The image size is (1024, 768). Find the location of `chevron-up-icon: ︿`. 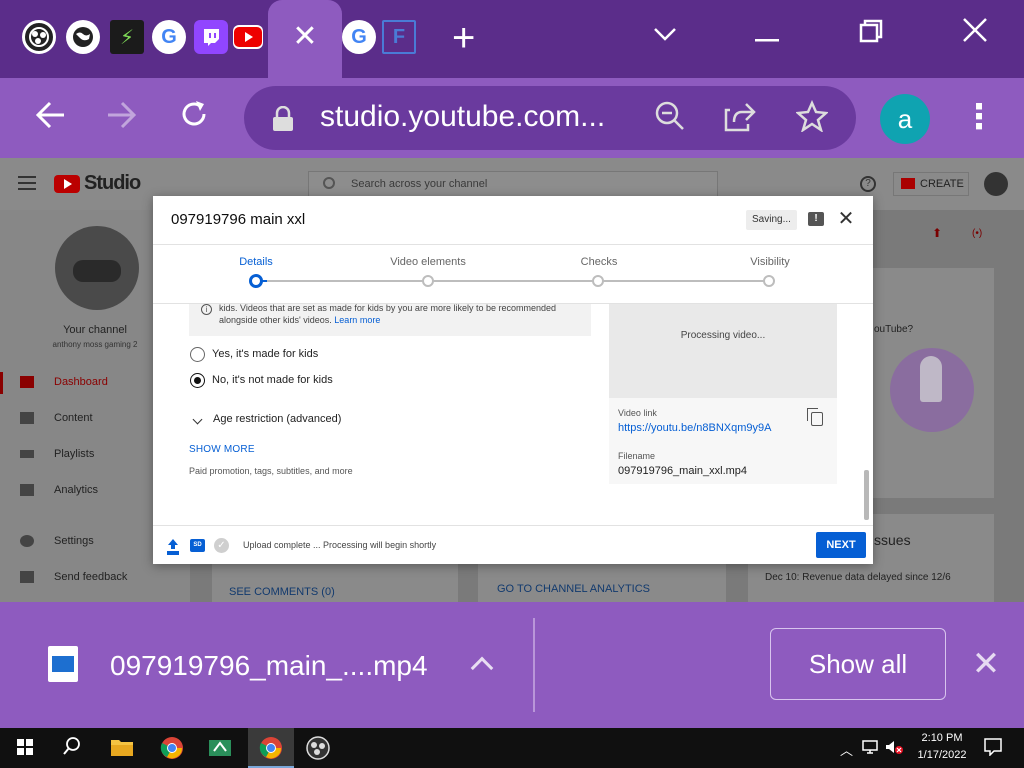

chevron-up-icon: ︿ is located at coordinates (846, 749).